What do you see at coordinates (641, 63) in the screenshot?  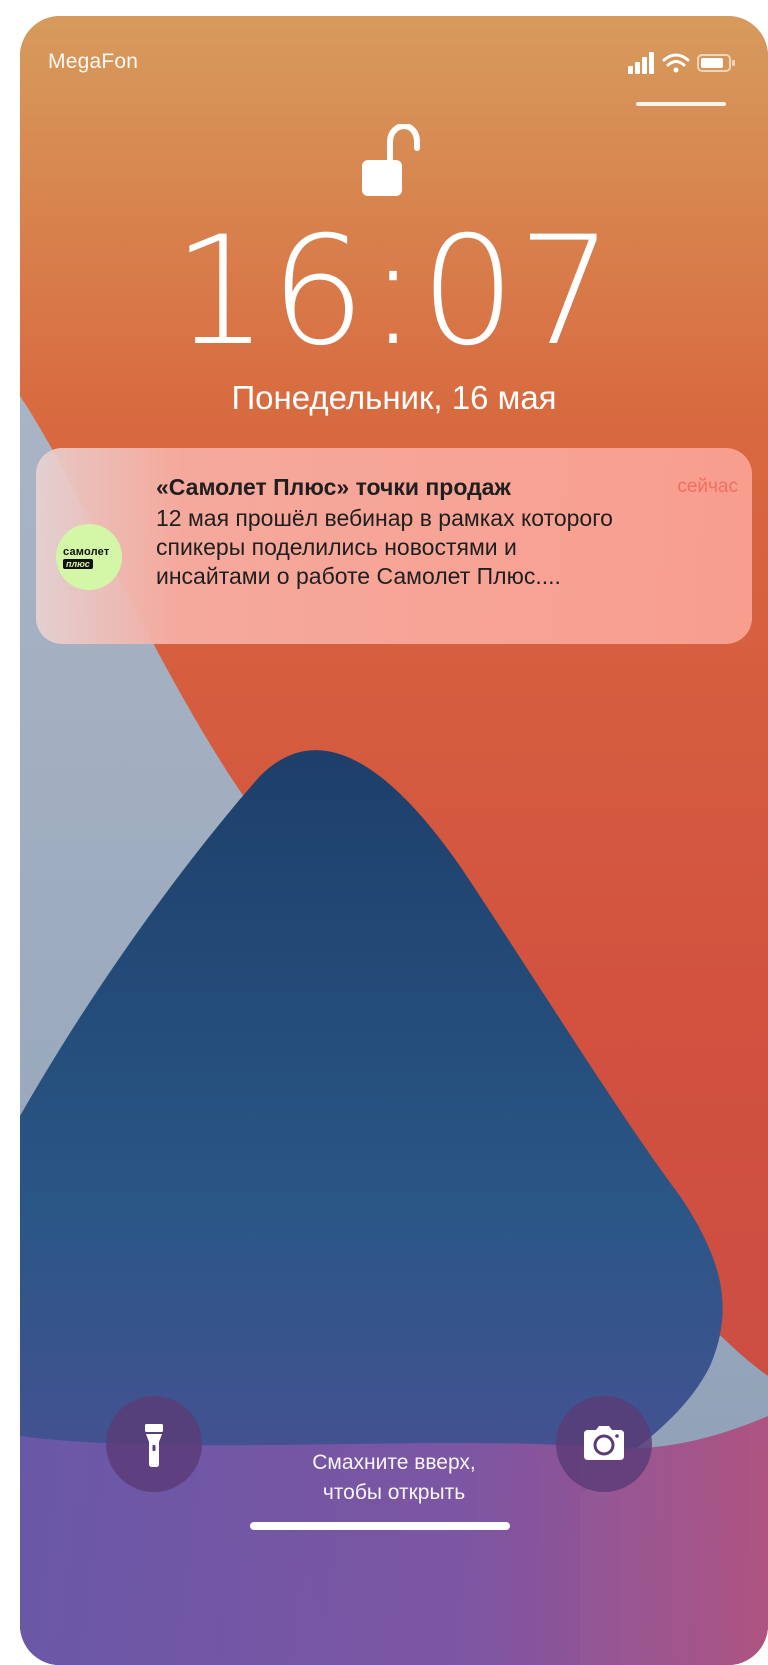 I see `signal-icon` at bounding box center [641, 63].